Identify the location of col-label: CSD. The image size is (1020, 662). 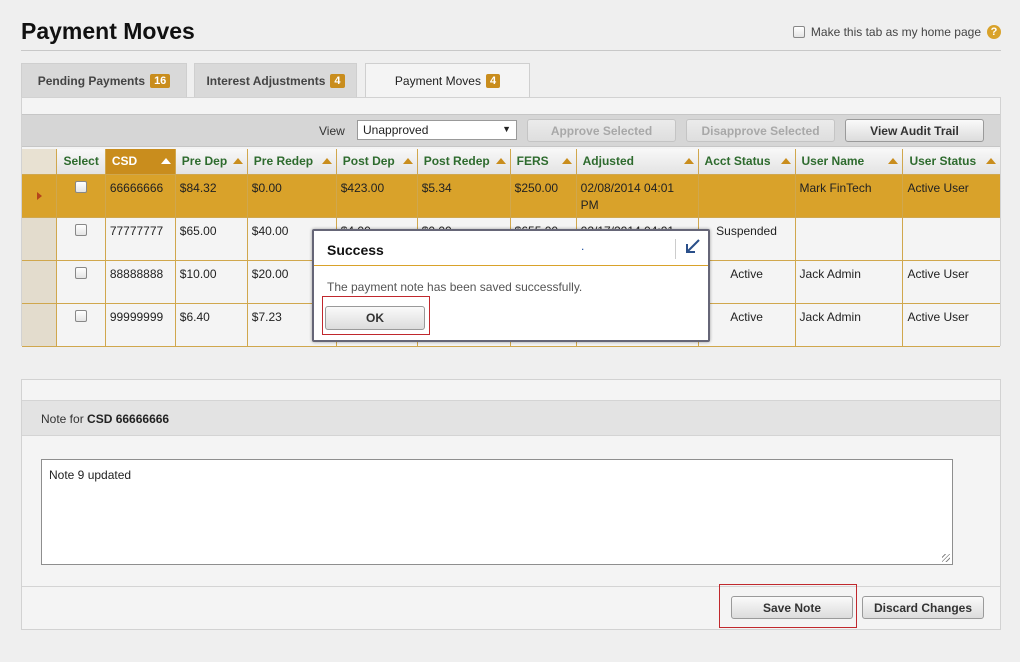
(124, 161).